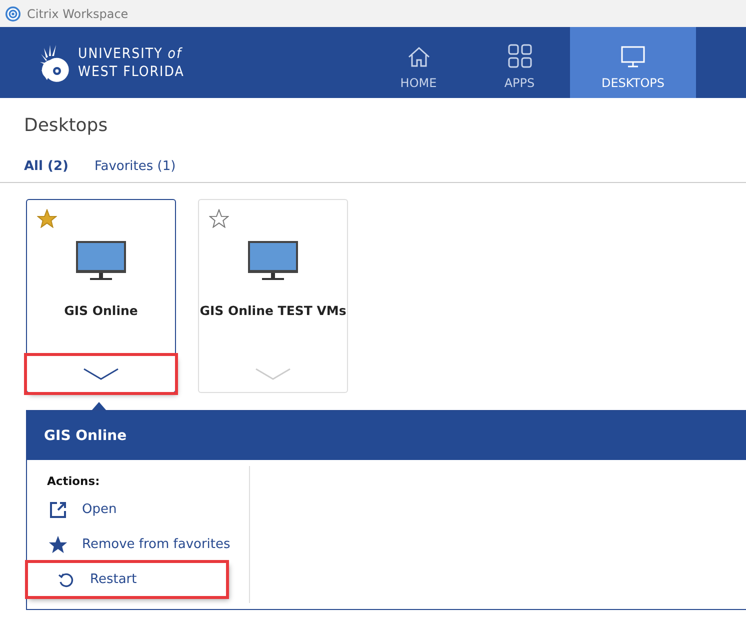 The height and width of the screenshot is (631, 746). Describe the element at coordinates (127, 579) in the screenshot. I see `action-link: Restart` at that location.